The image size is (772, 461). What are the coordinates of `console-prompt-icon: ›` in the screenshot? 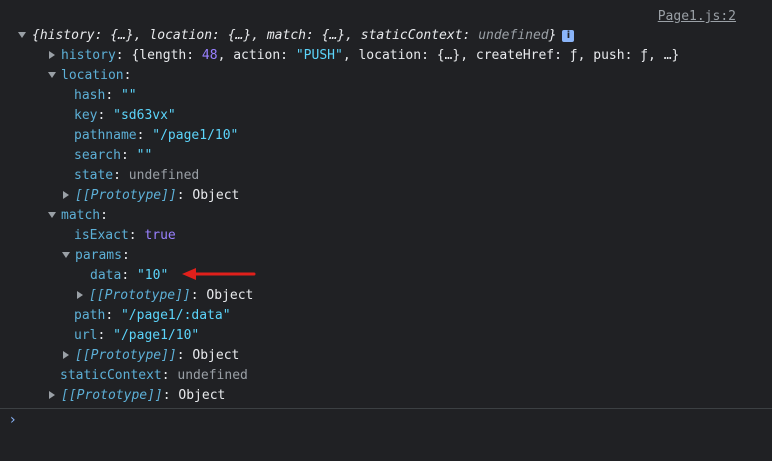 It's located at (13, 420).